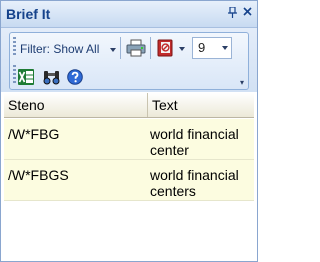 Image resolution: width=320 pixels, height=262 pixels. I want to click on steno-cell: /W*FBG, so click(34, 134).